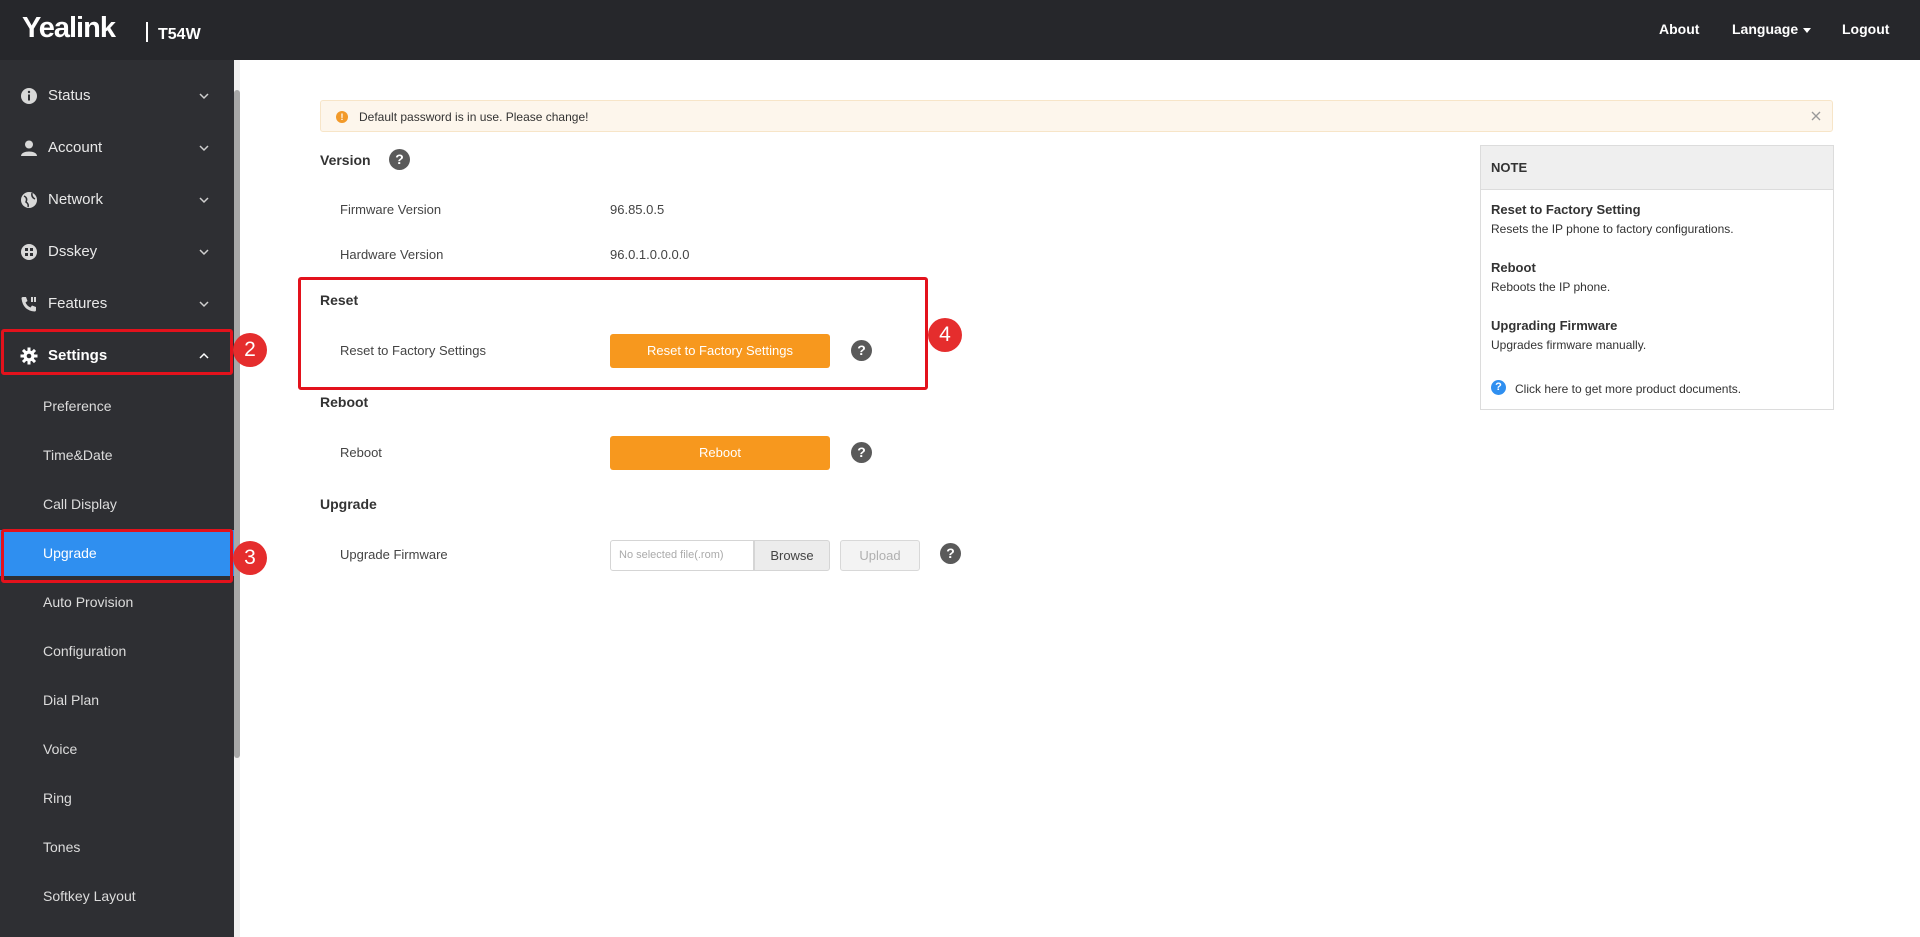 Image resolution: width=1920 pixels, height=937 pixels. What do you see at coordinates (69, 28) in the screenshot?
I see `brand-logo: Yealink` at bounding box center [69, 28].